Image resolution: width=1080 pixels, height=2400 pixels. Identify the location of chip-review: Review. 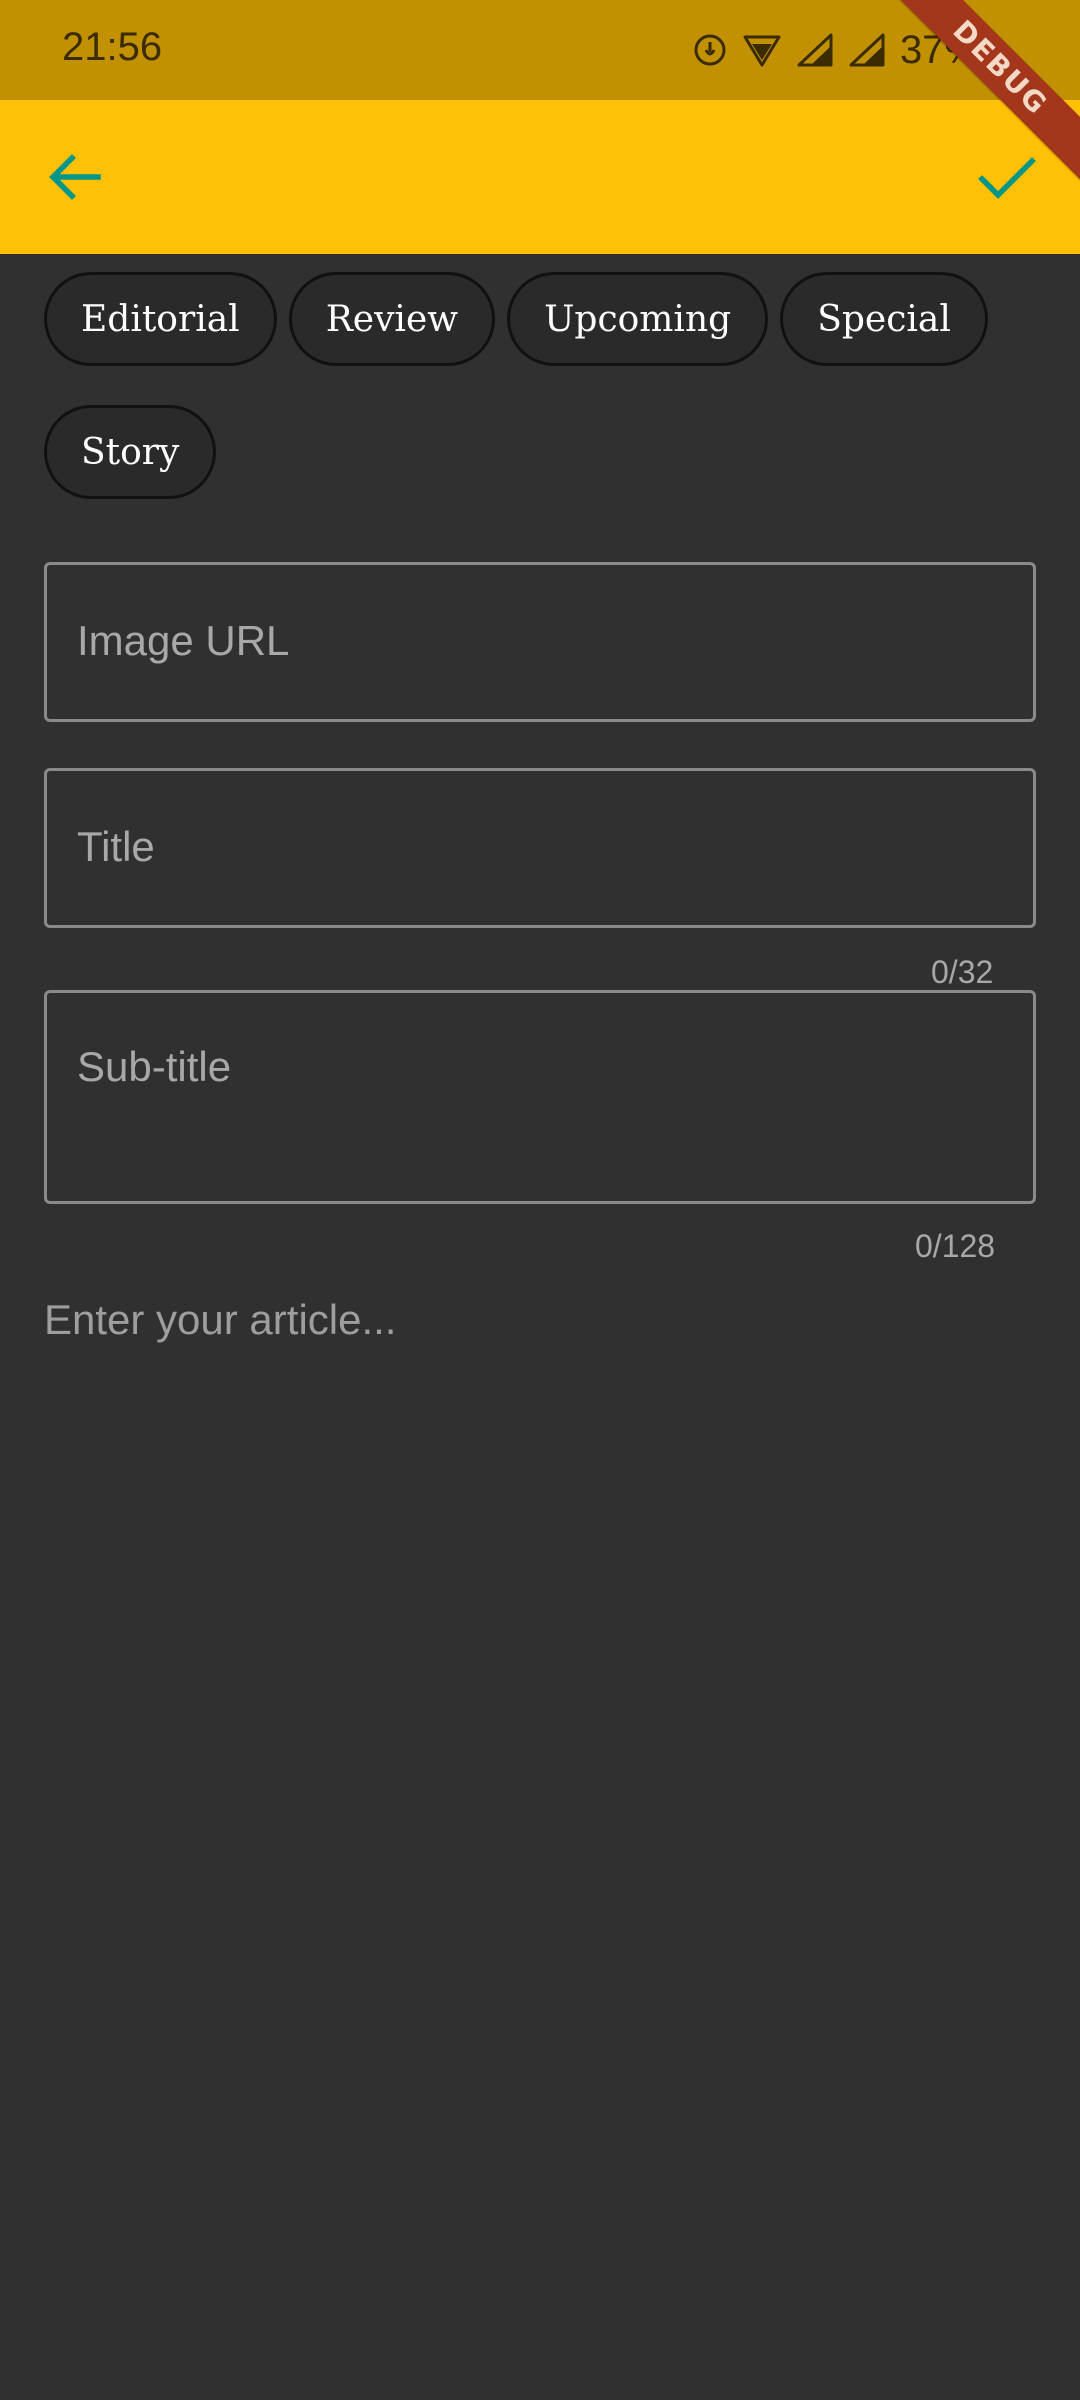
(392, 319).